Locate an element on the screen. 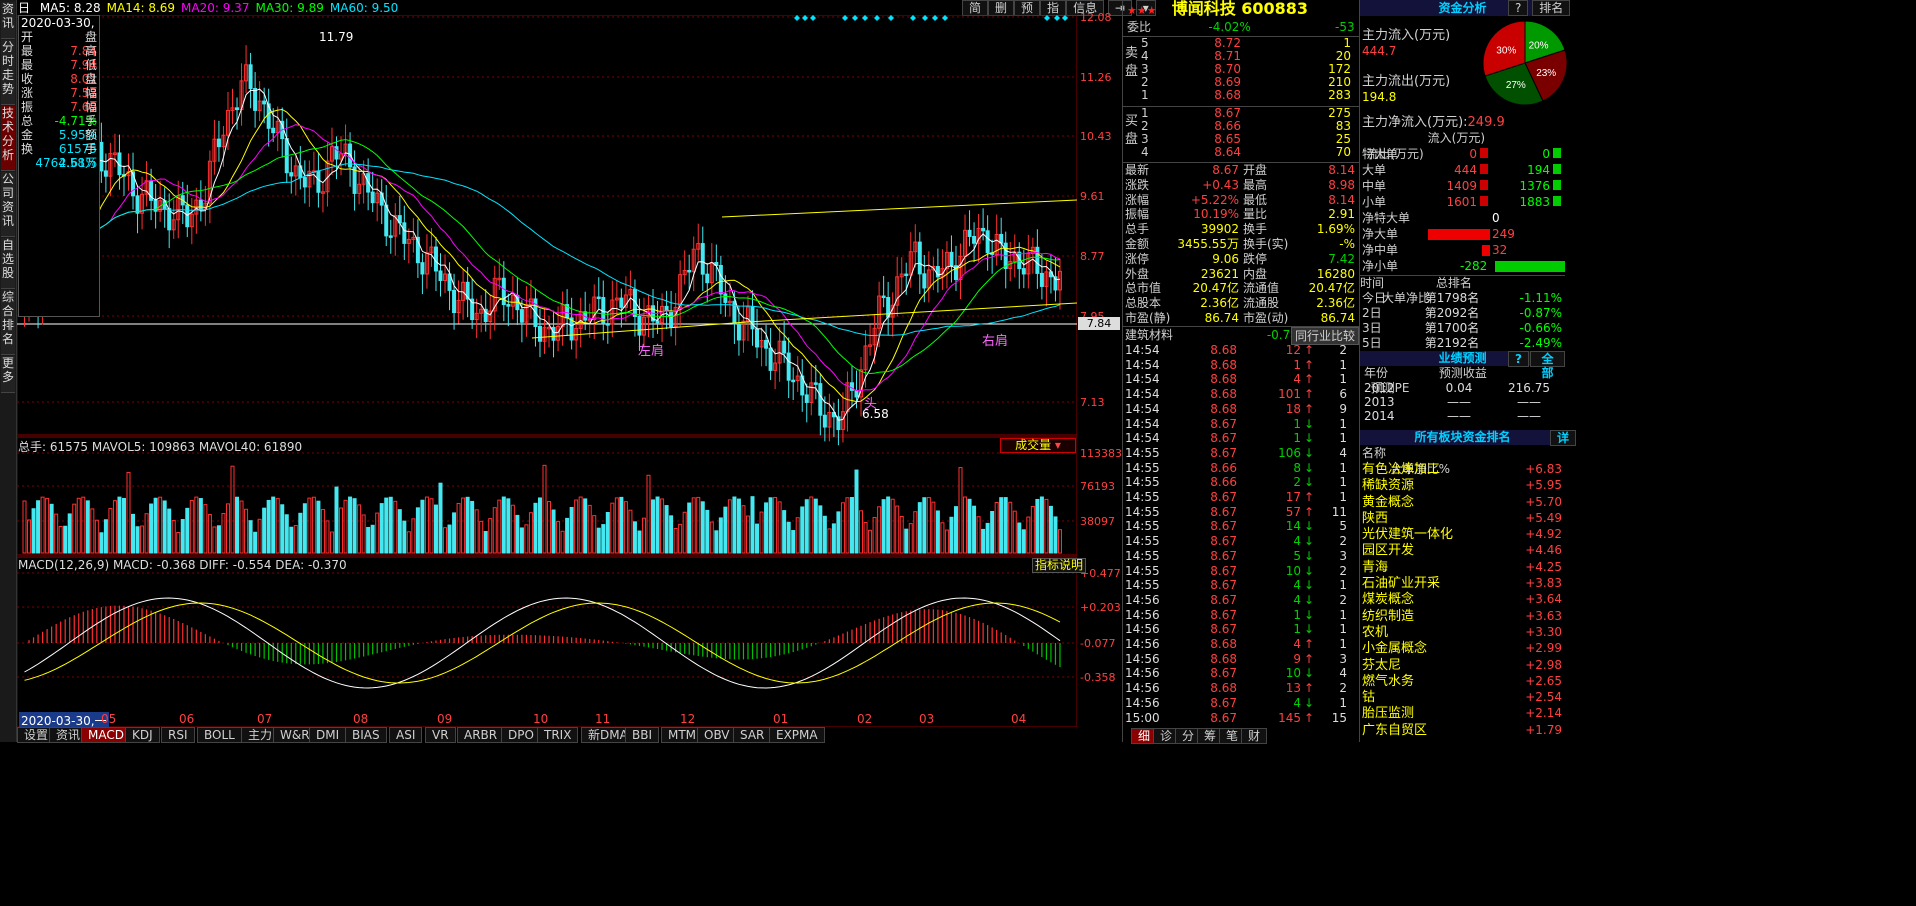 Image resolution: width=1916 pixels, height=906 pixels. stat-label: 金额 is located at coordinates (1137, 244).